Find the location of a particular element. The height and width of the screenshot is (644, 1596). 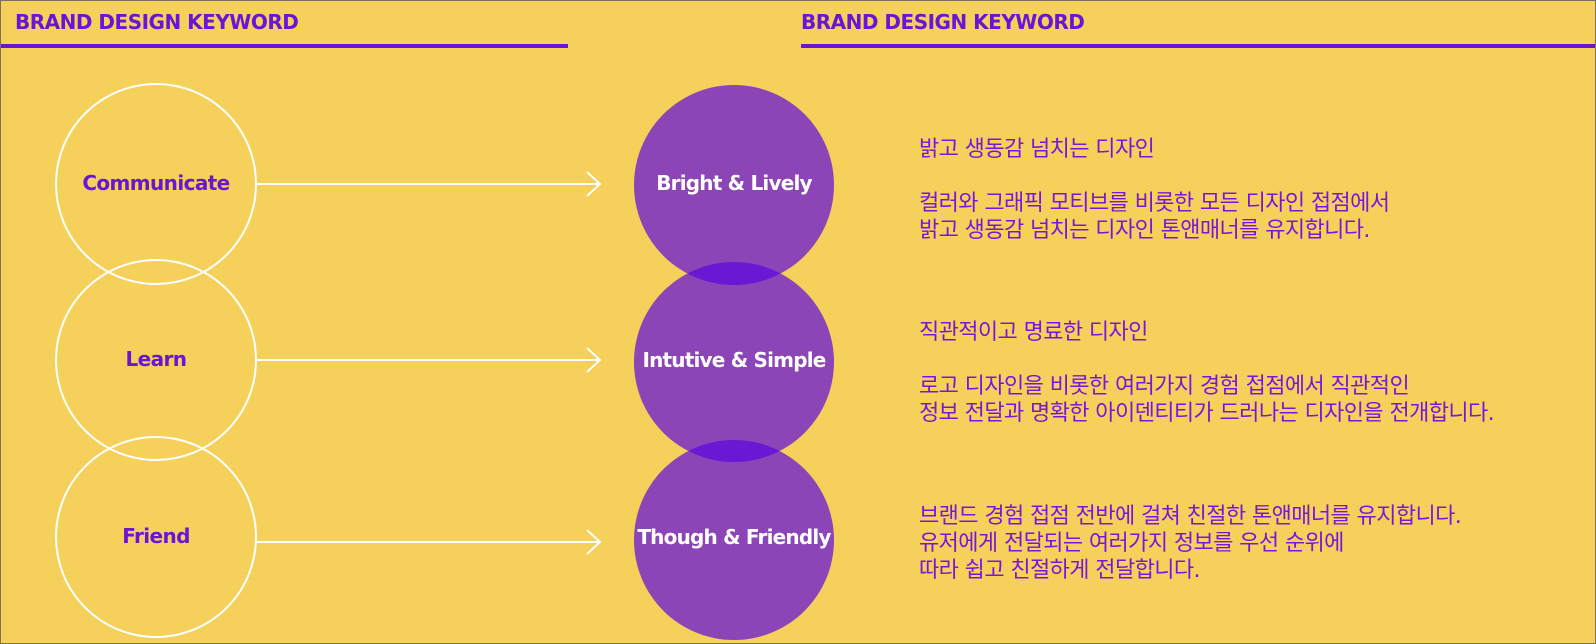

value-label-friendly: Though & Friendly is located at coordinates (734, 537).